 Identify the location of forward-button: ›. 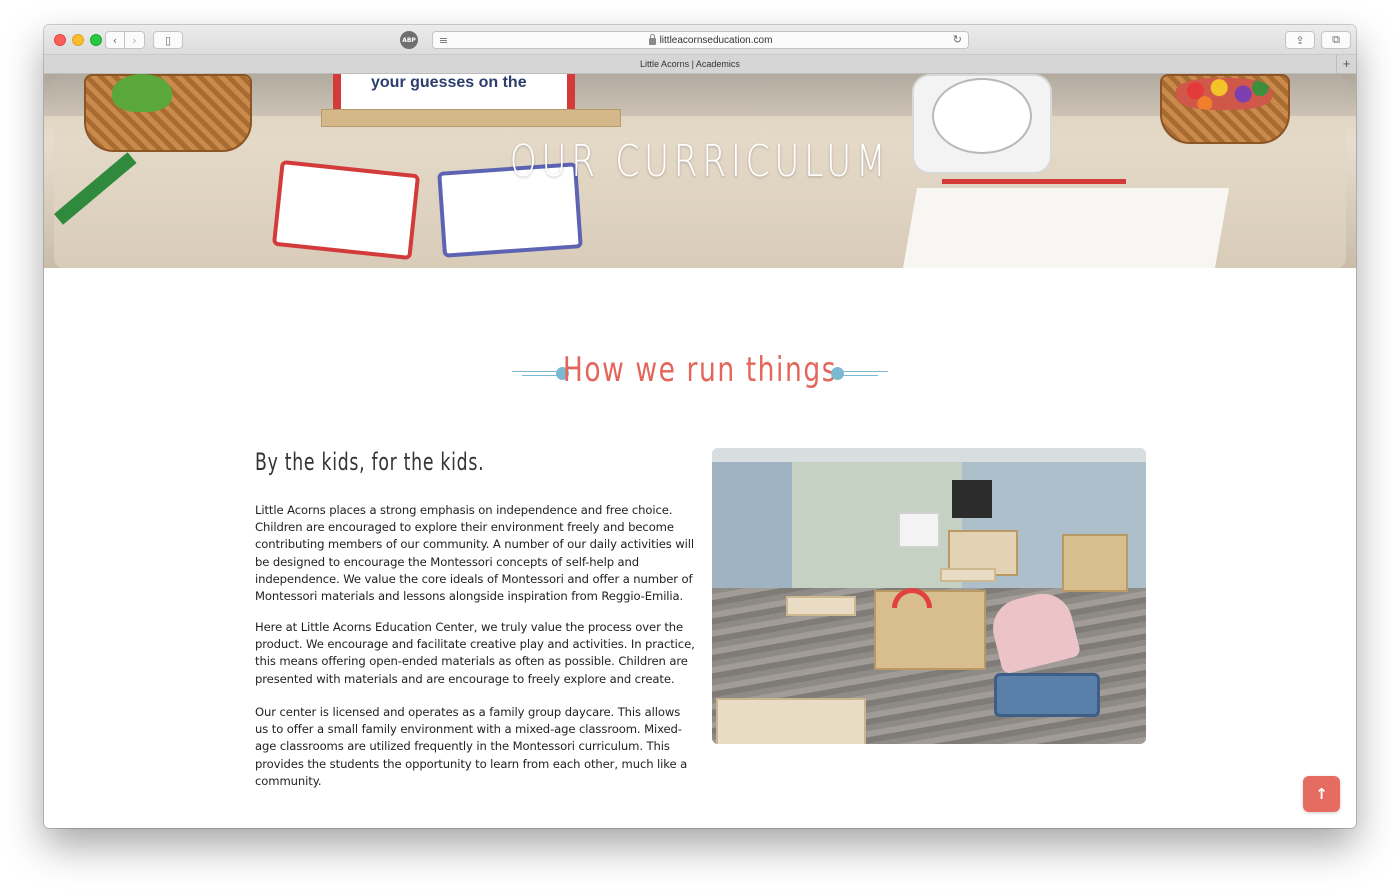
(135, 40).